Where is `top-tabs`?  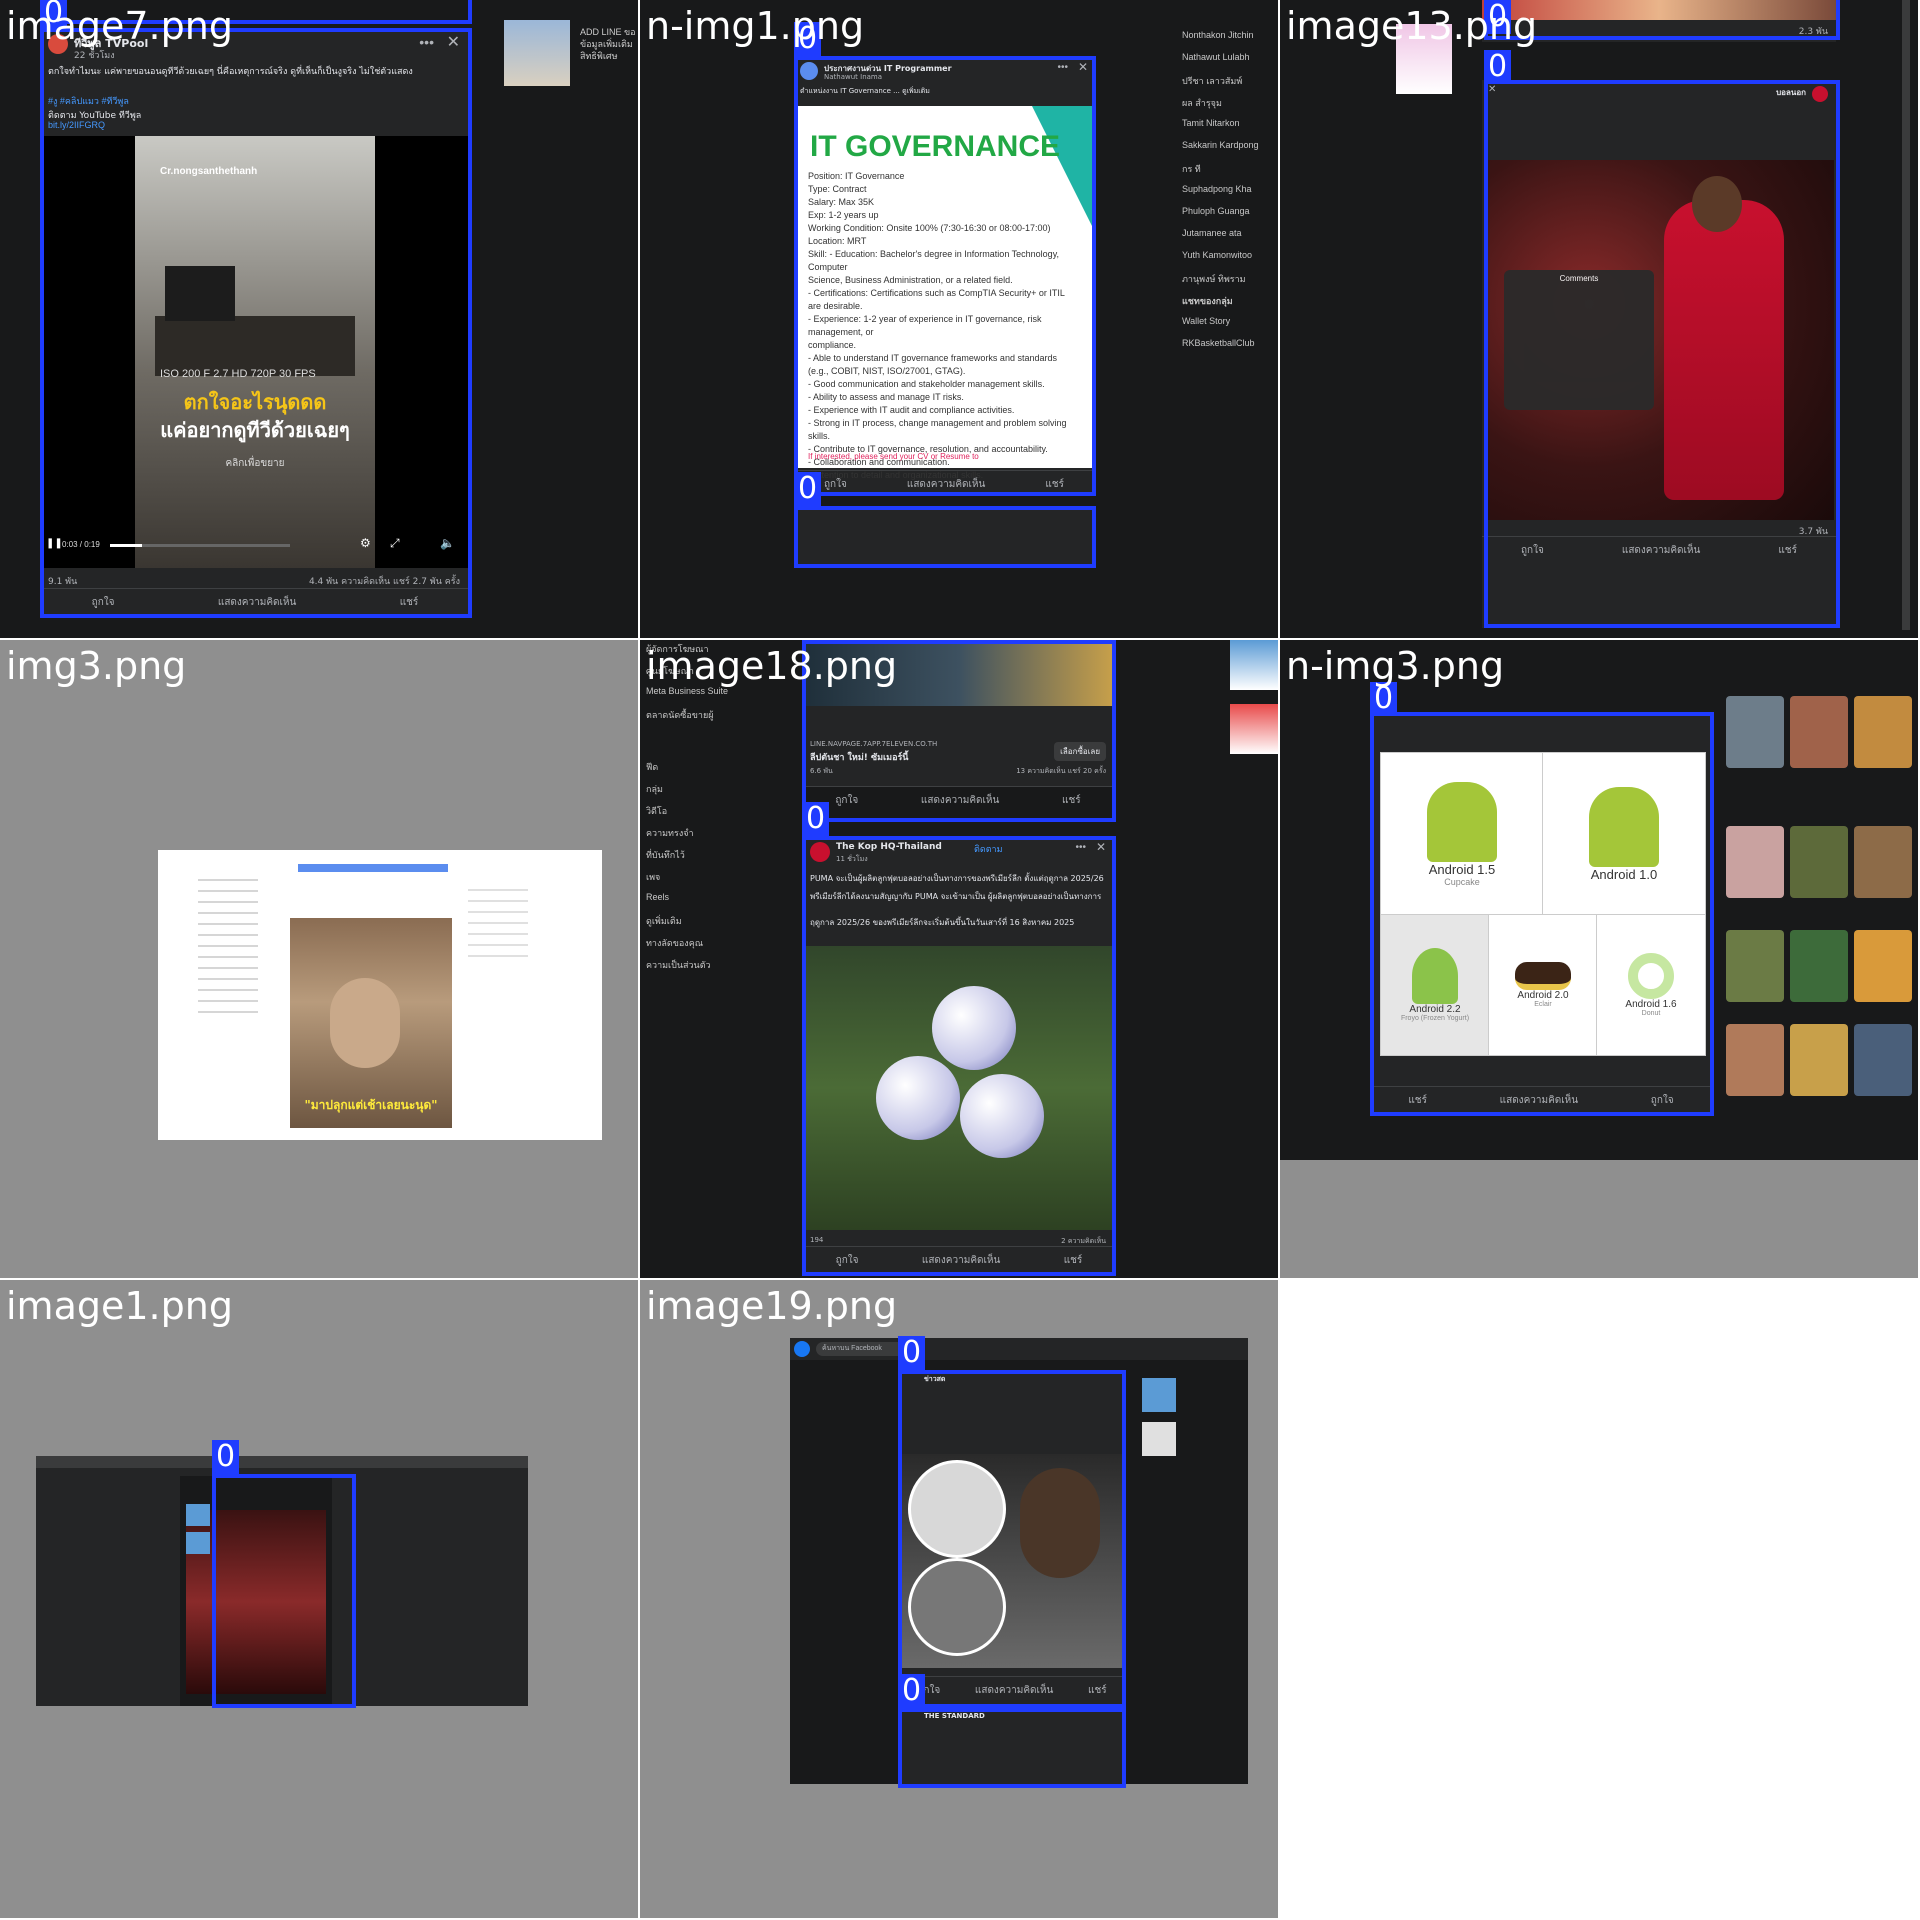
top-tabs is located at coordinates (373, 868).